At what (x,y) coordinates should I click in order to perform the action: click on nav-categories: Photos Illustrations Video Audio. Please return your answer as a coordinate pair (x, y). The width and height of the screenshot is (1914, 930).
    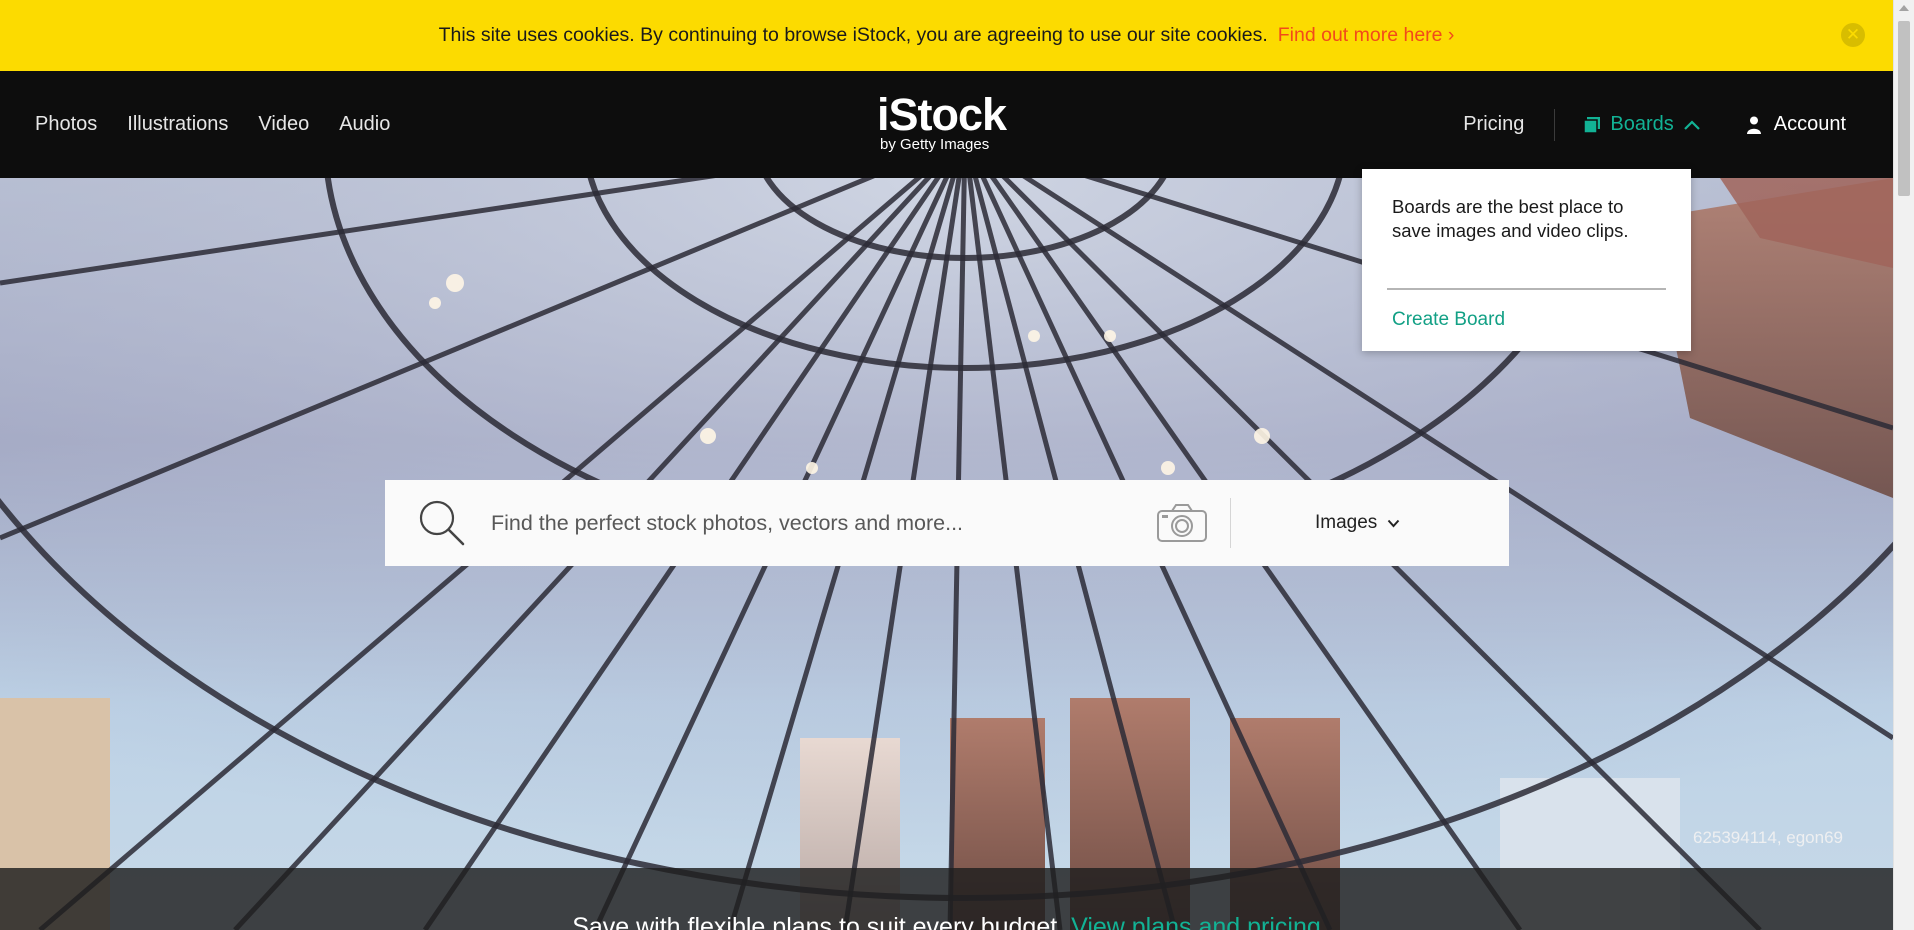
    Looking at the image, I should click on (212, 124).